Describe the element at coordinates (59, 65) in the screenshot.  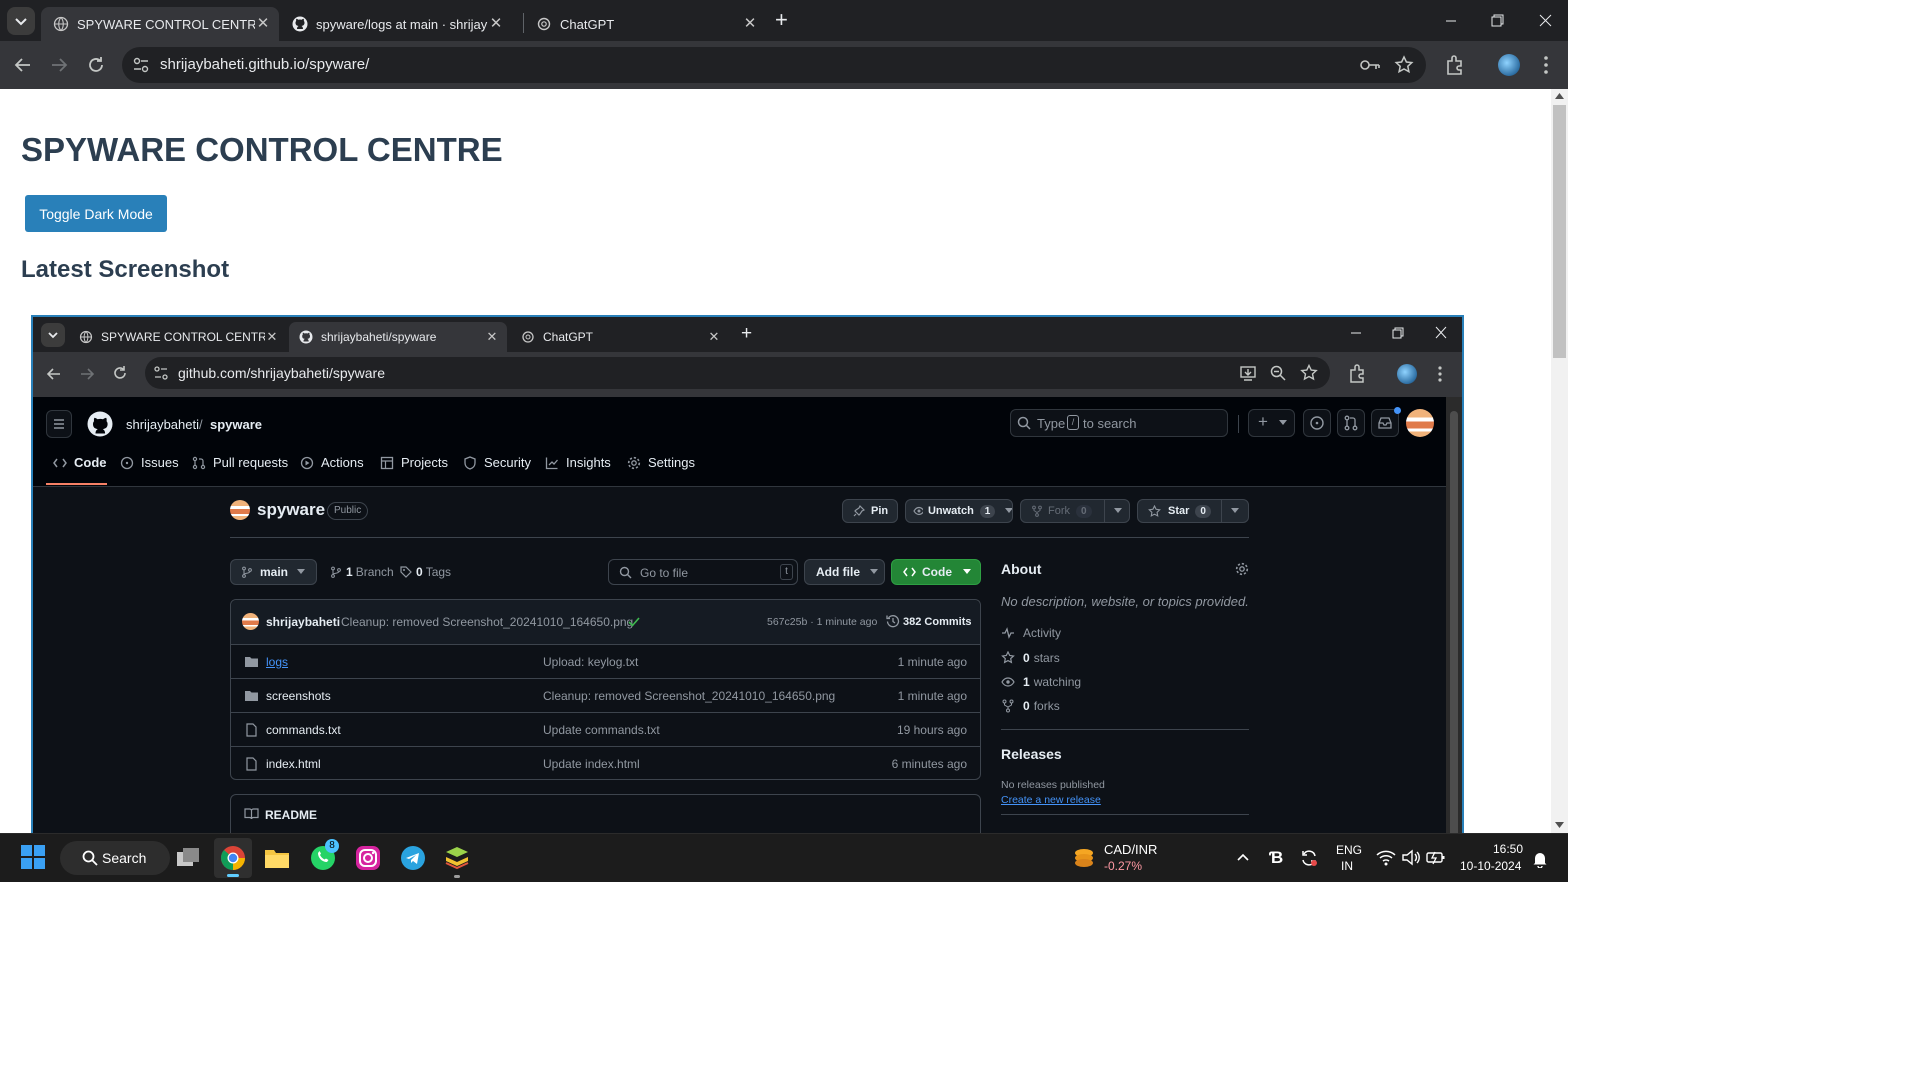
I see `forward-arrow-icon` at that location.